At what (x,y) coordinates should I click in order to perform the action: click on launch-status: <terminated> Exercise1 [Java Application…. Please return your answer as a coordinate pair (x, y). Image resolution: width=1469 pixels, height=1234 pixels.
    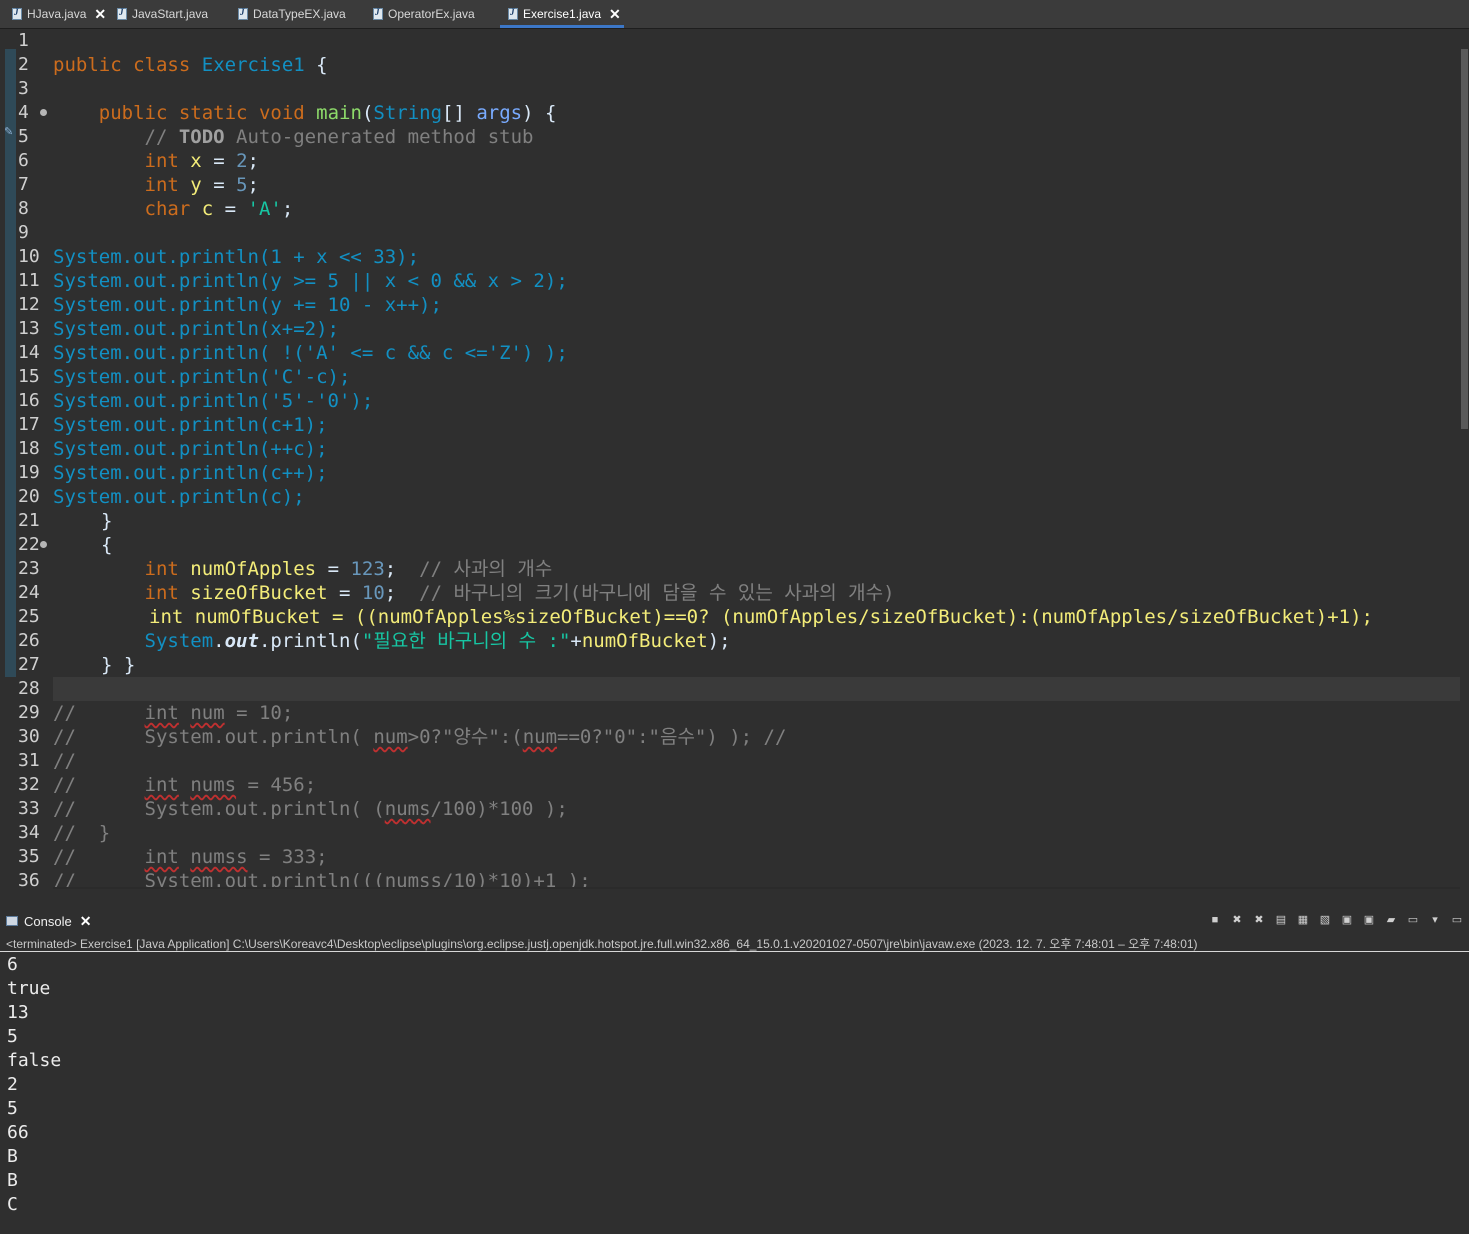
    Looking at the image, I should click on (602, 944).